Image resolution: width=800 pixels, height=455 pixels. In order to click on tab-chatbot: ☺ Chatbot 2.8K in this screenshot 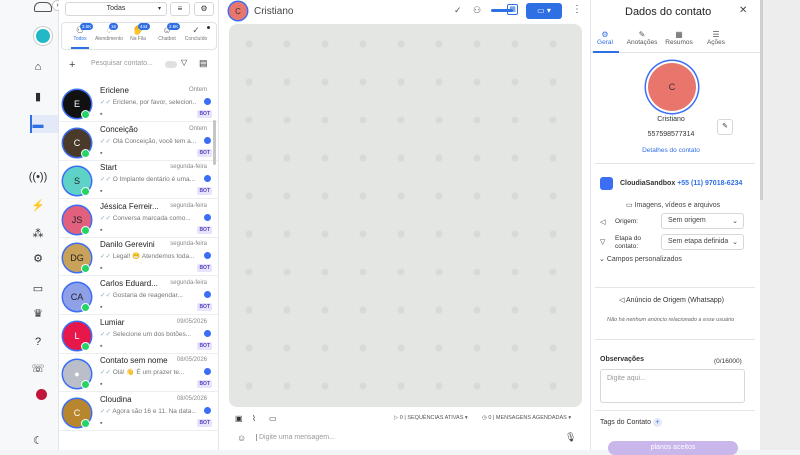, I will do `click(167, 35)`.